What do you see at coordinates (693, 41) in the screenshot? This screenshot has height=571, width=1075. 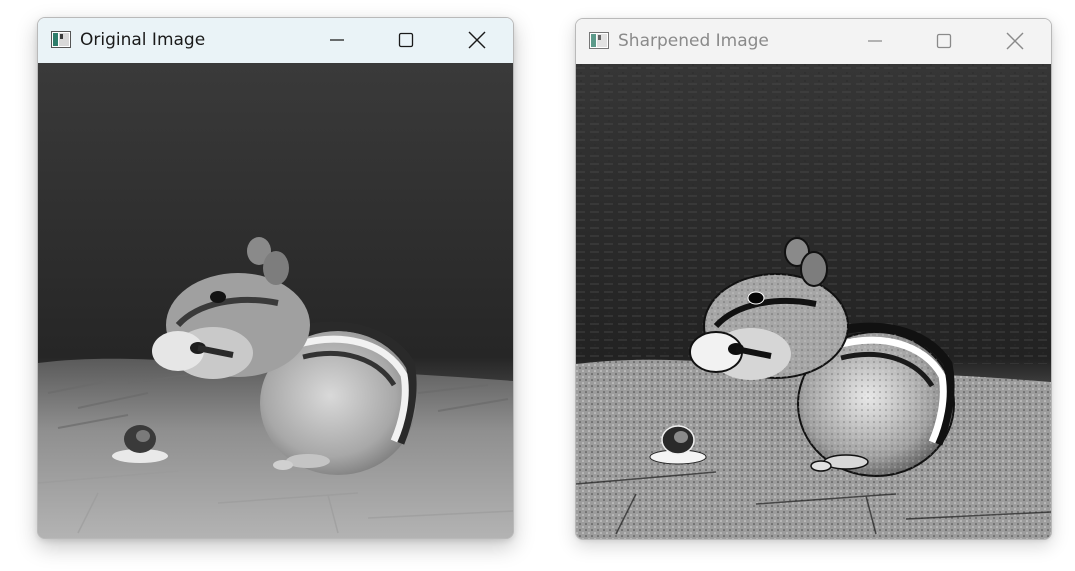 I see `window-title: Sharpened Image` at bounding box center [693, 41].